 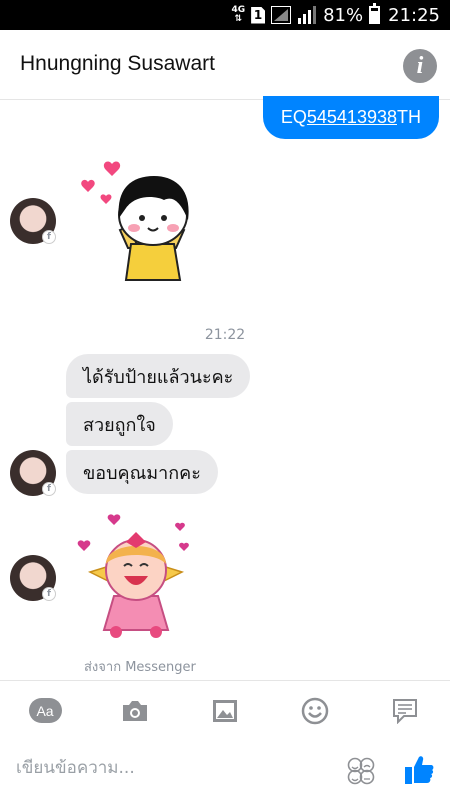 I want to click on sim-icon: 1, so click(x=258, y=15).